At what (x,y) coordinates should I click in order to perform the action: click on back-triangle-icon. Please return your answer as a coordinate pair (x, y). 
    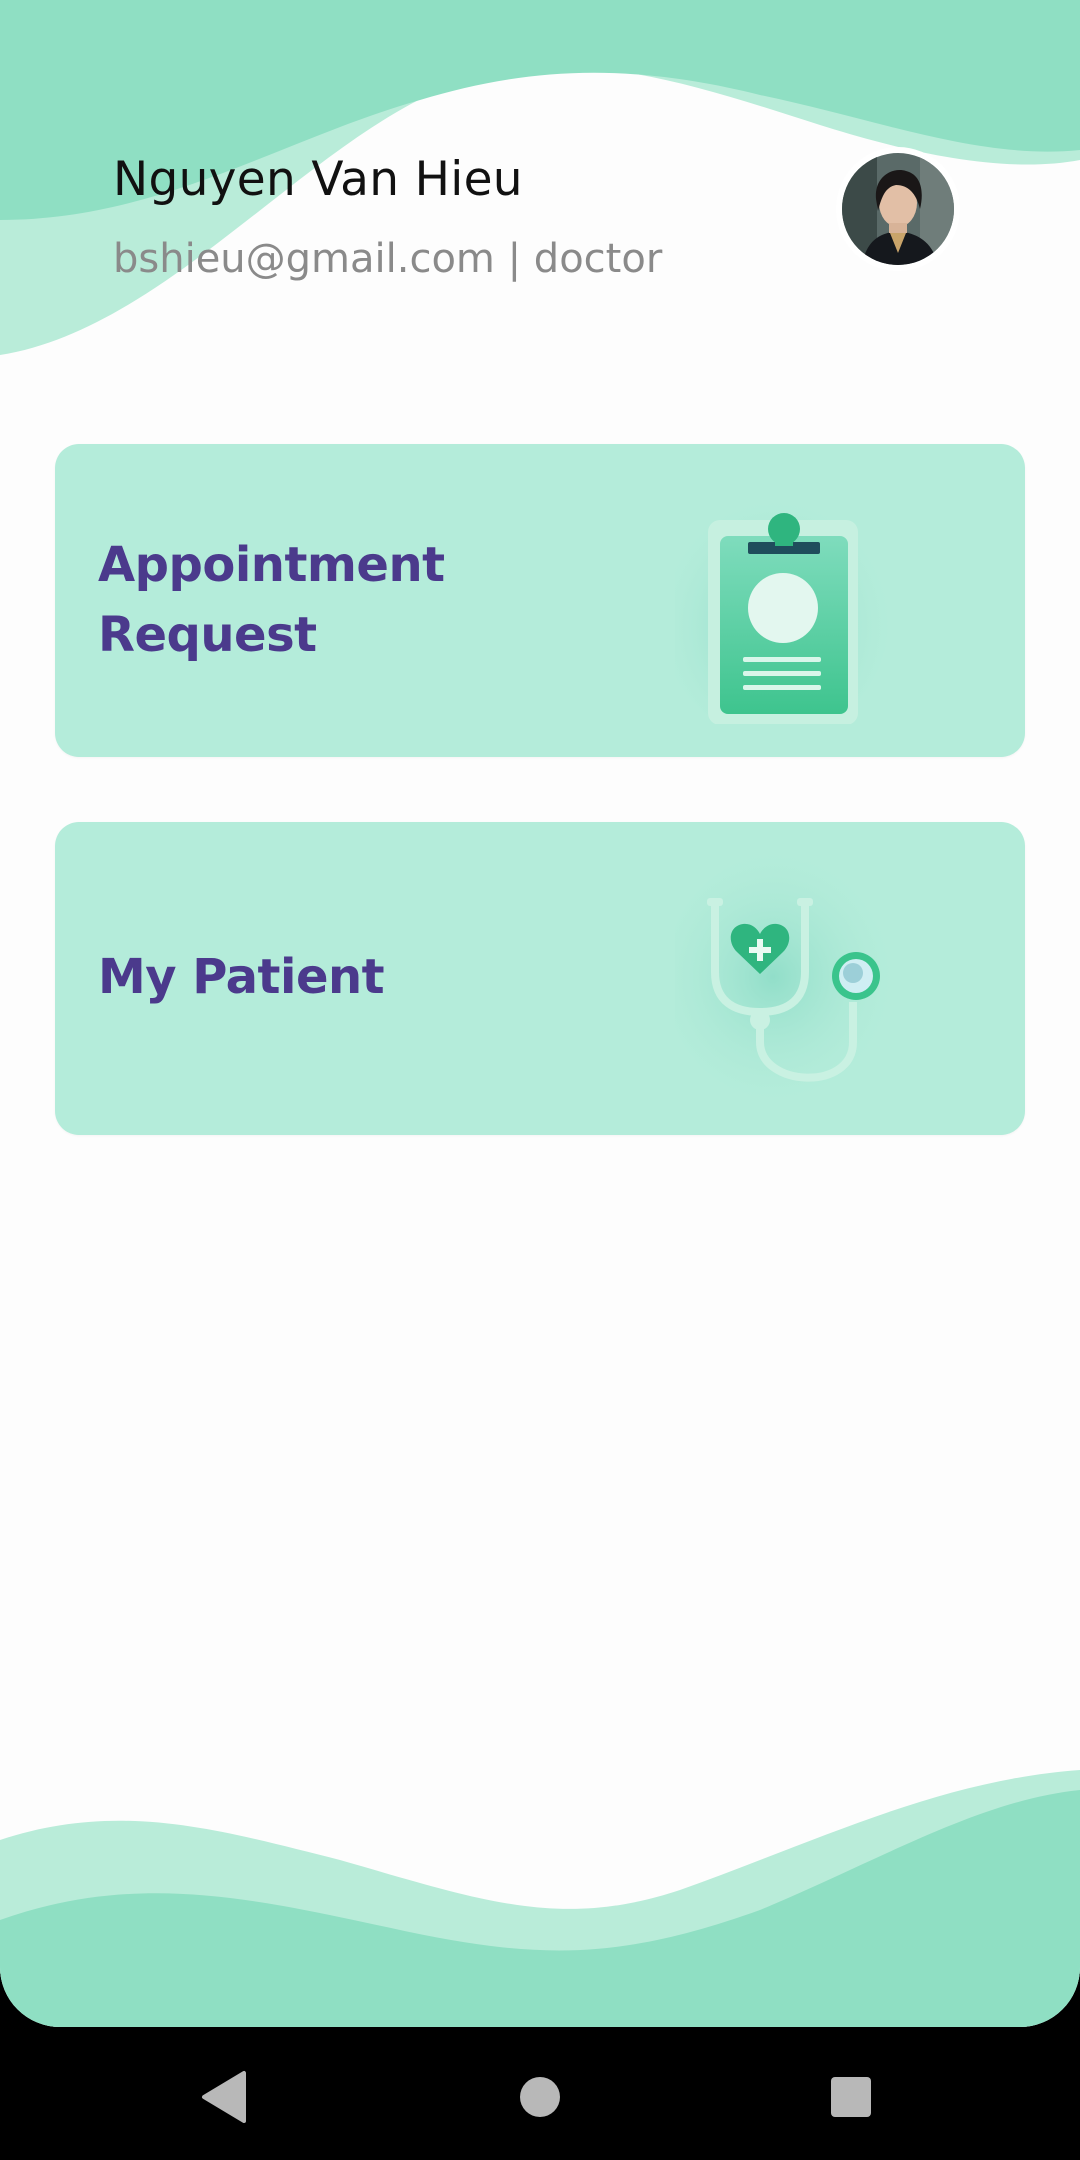
    Looking at the image, I should click on (226, 2097).